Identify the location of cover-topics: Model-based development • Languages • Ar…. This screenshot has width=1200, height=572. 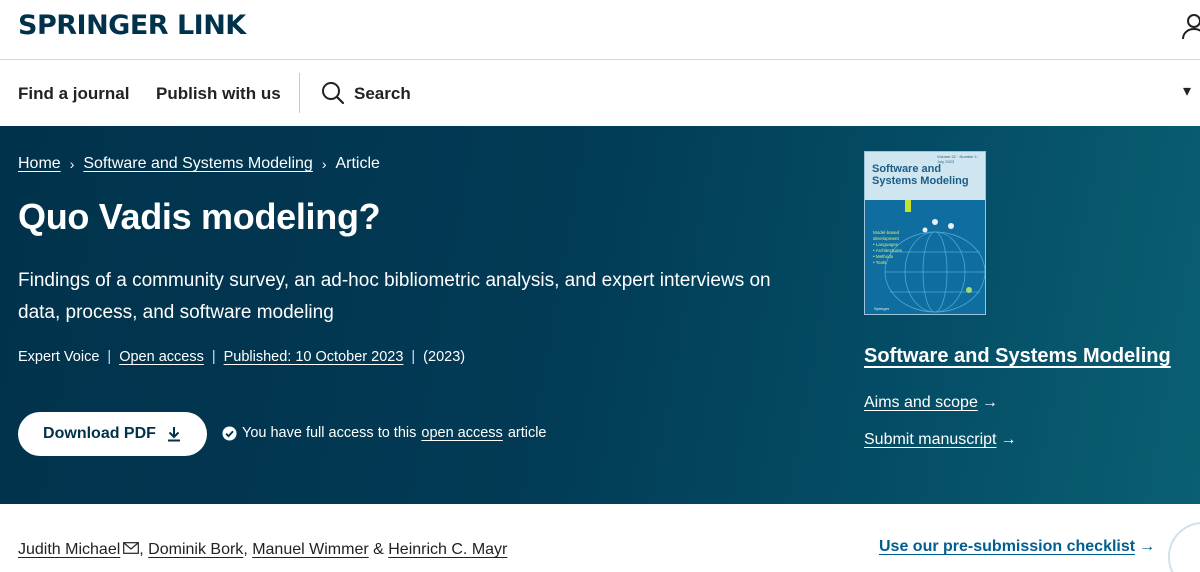
(887, 248).